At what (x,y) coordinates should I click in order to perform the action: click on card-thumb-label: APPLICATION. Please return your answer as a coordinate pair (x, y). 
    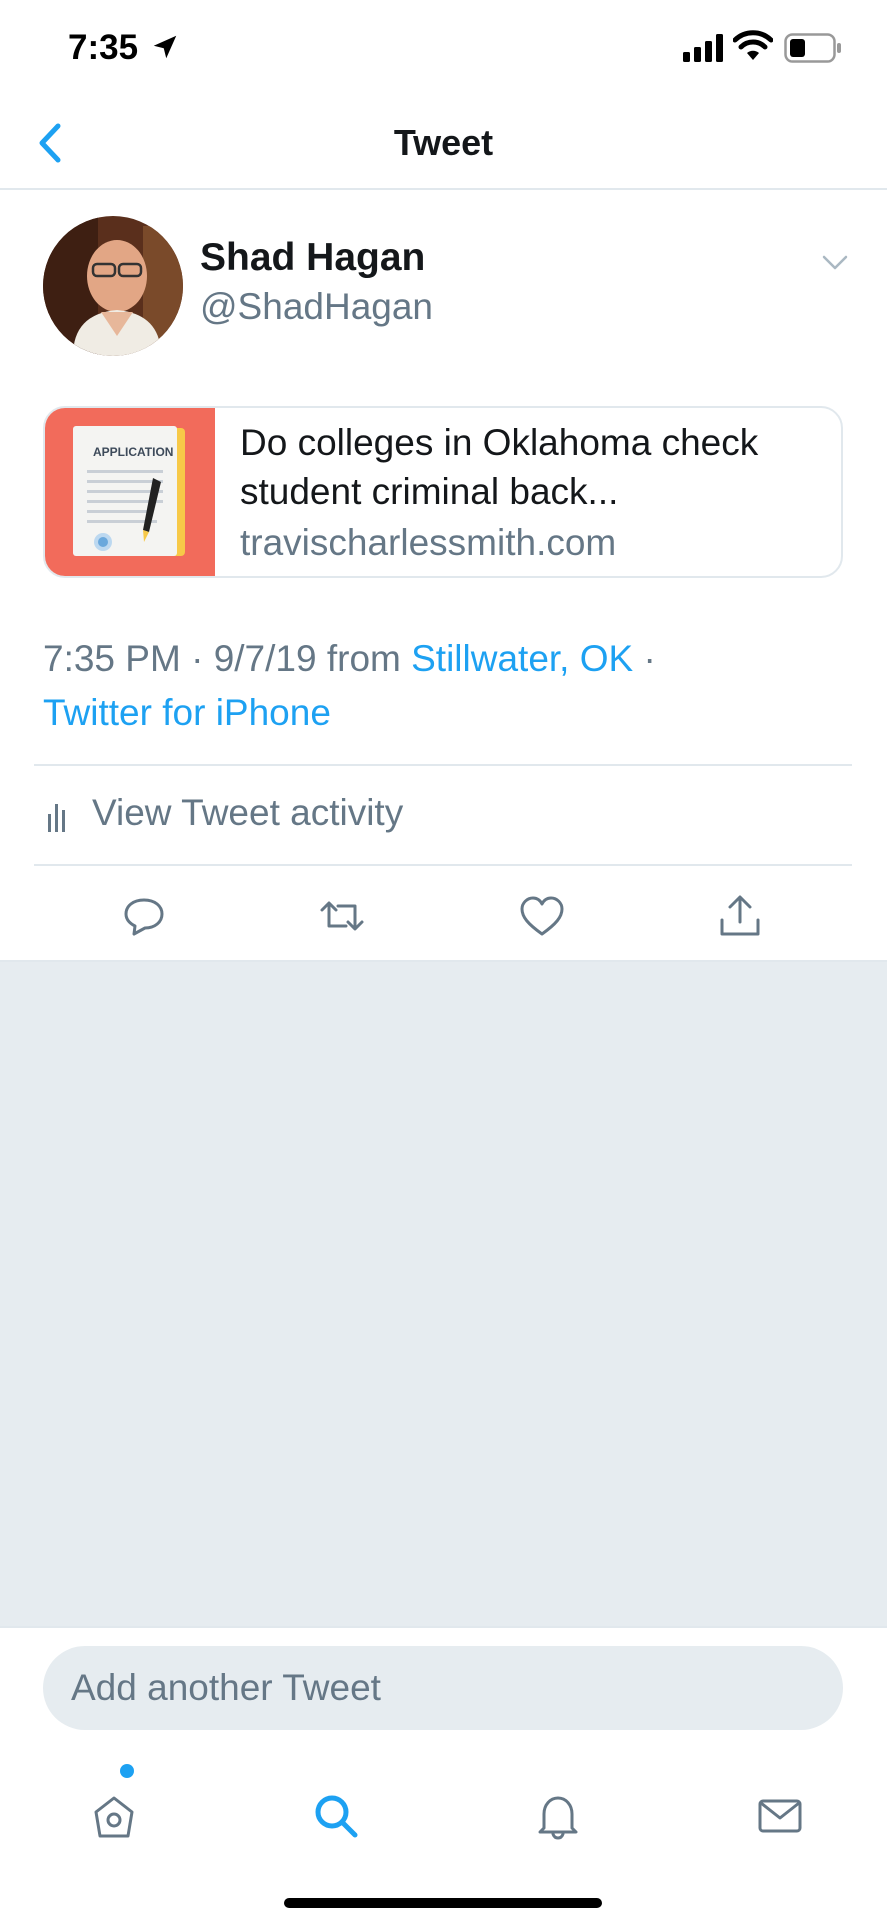
    Looking at the image, I should click on (133, 452).